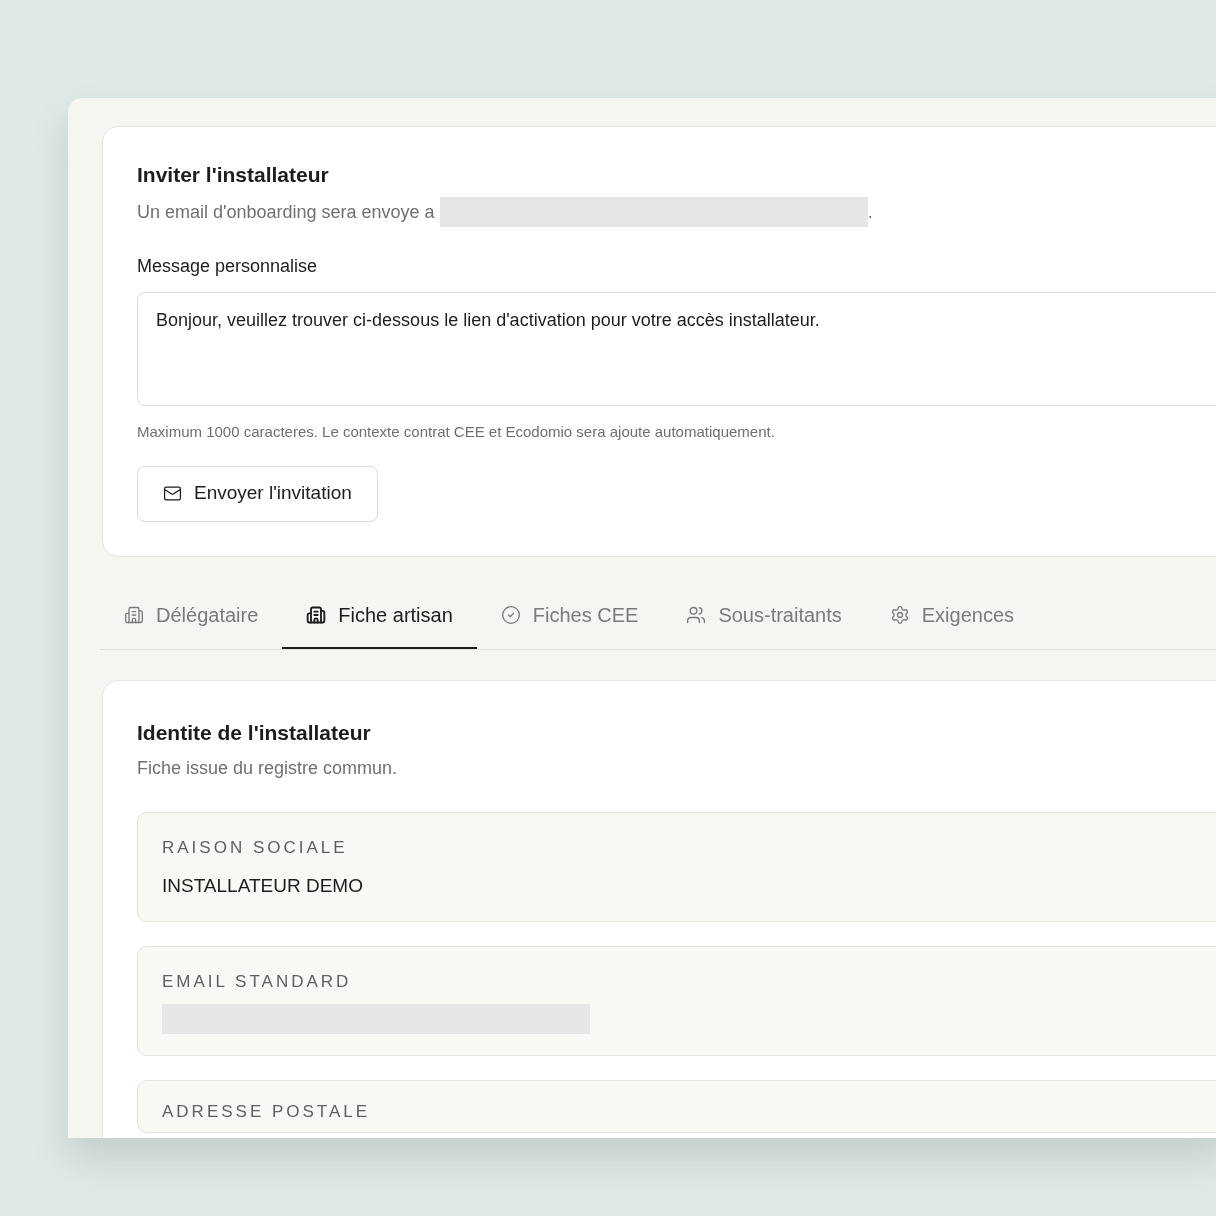  Describe the element at coordinates (899, 614) in the screenshot. I see `settings-icon` at that location.